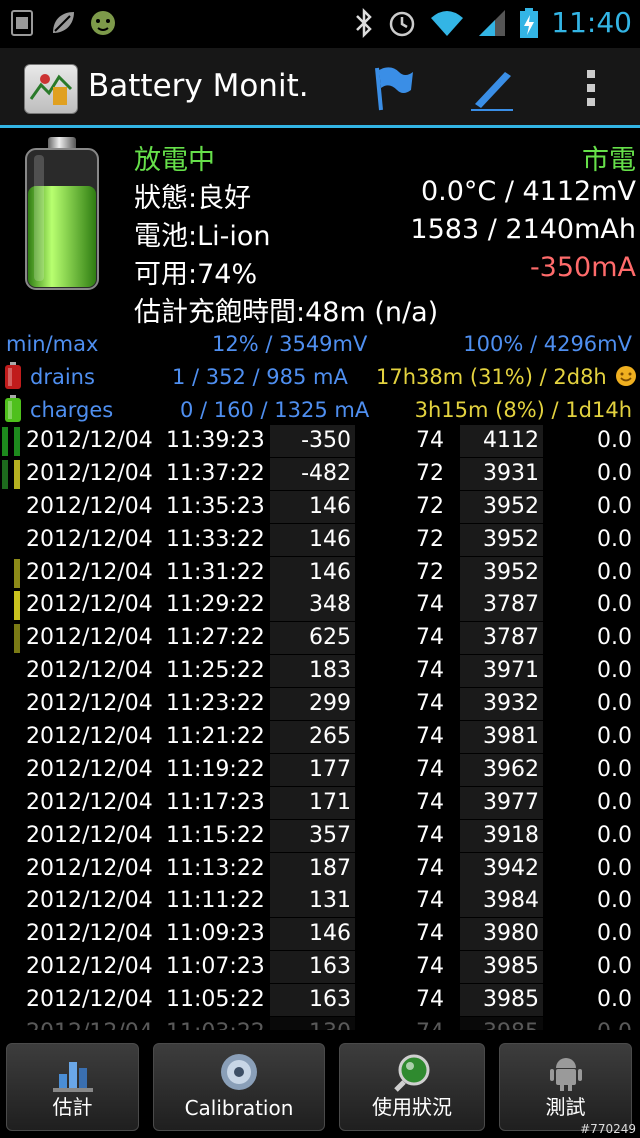 The image size is (640, 1138). I want to click on calibration-disc-icon, so click(239, 1072).